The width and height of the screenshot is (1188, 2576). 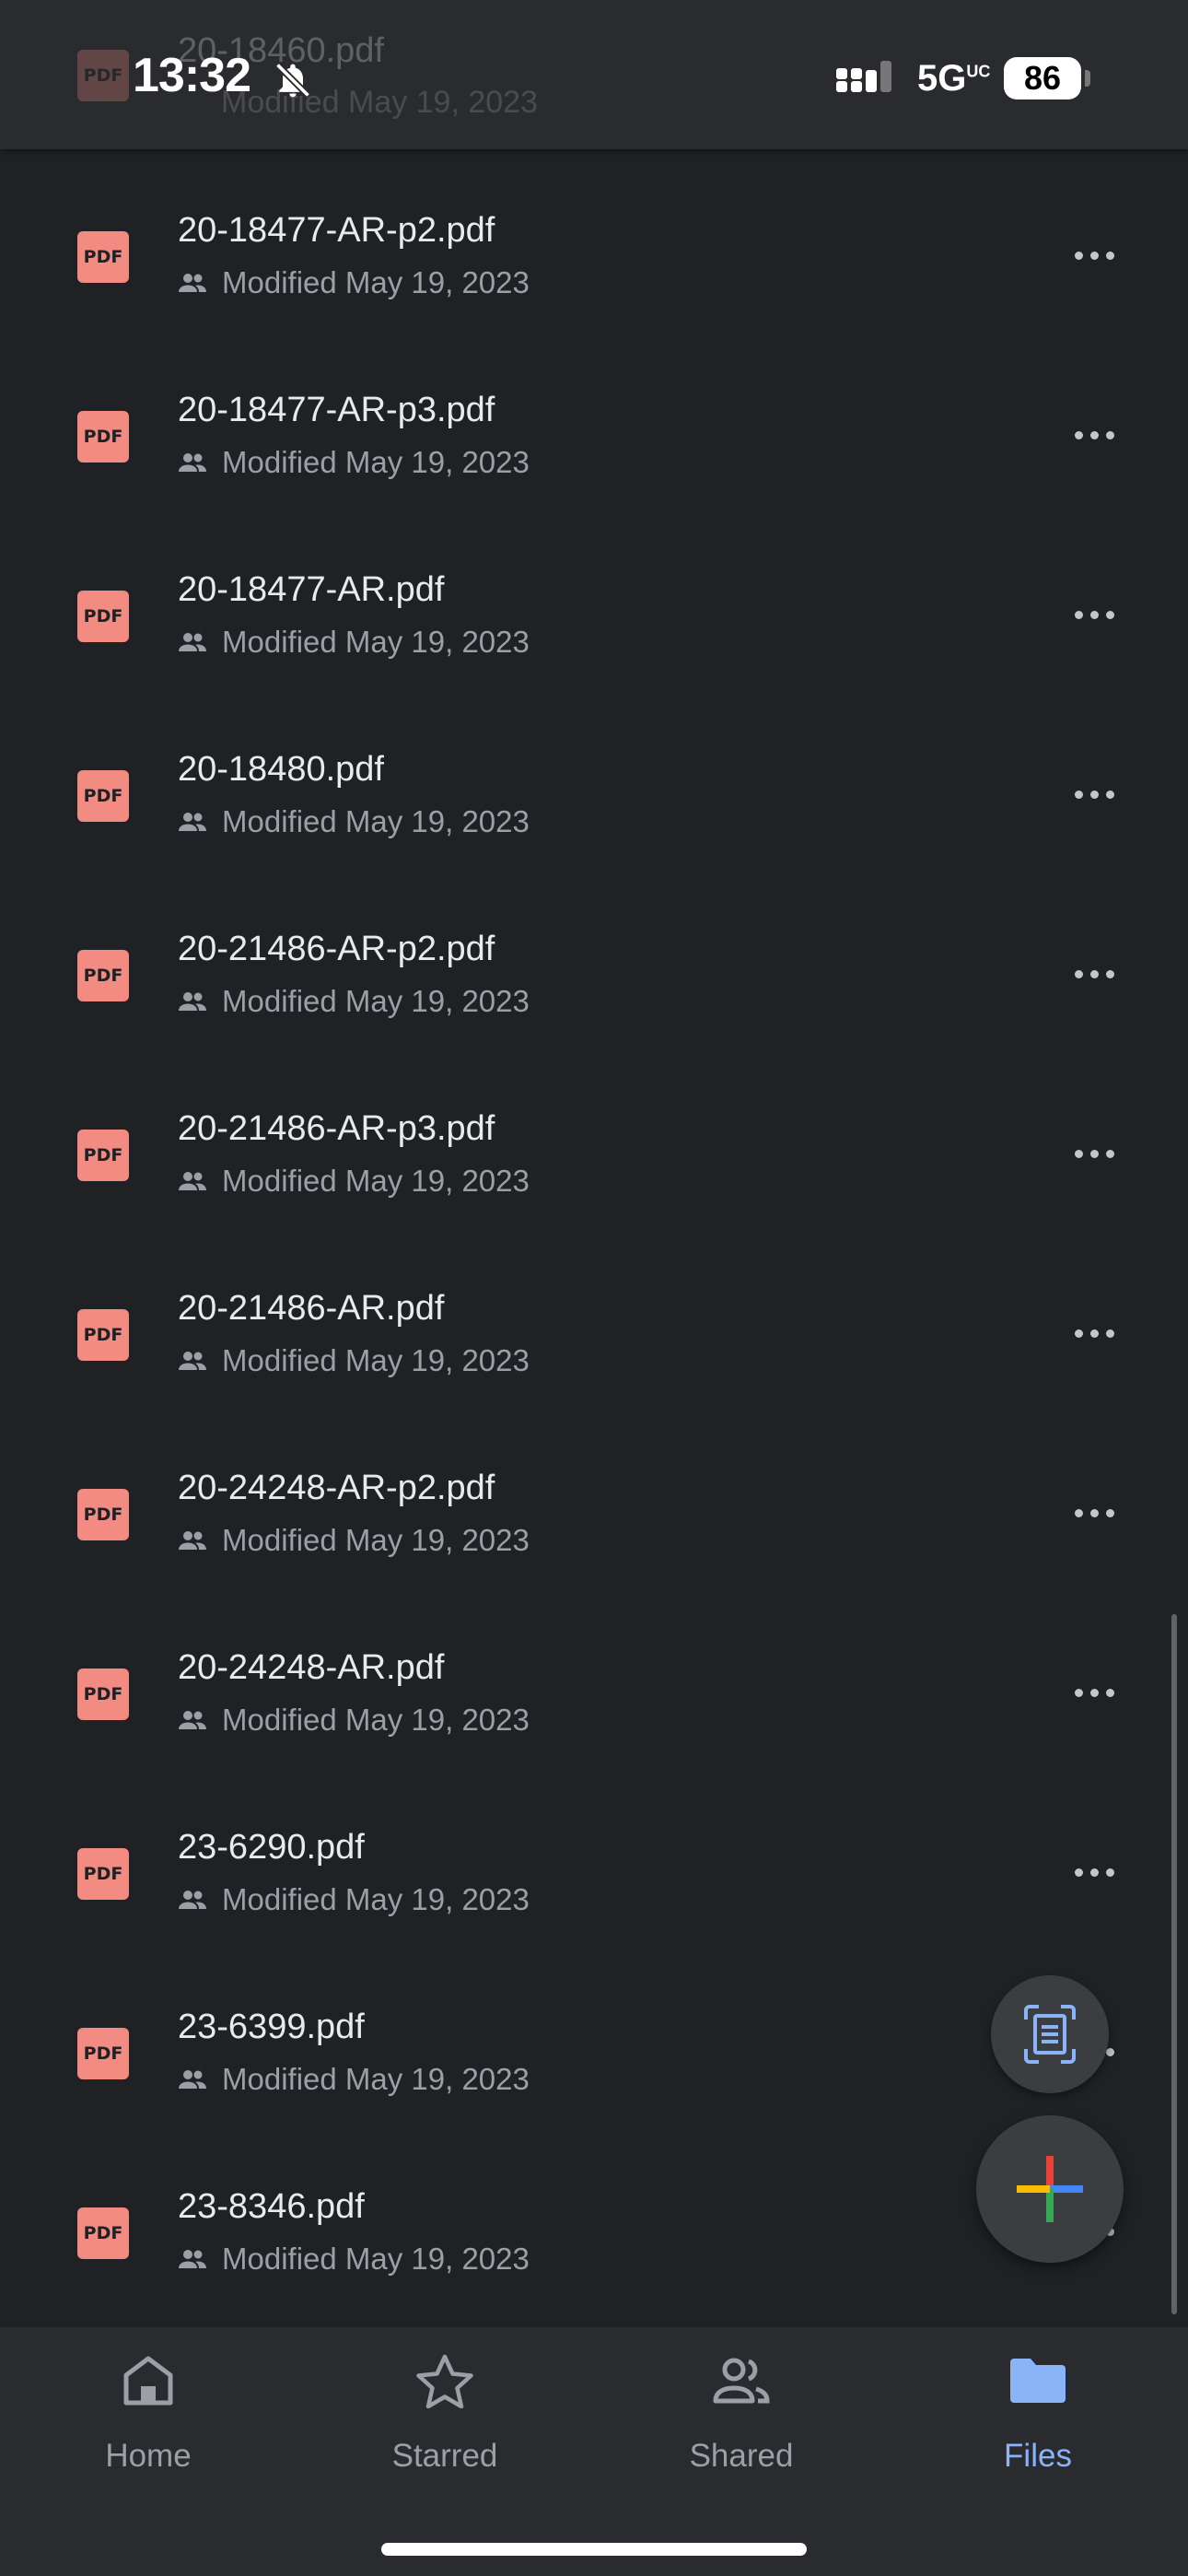 I want to click on file-row: PDF 23-6290.pdf Modified May 19, 2023, so click(x=594, y=1856).